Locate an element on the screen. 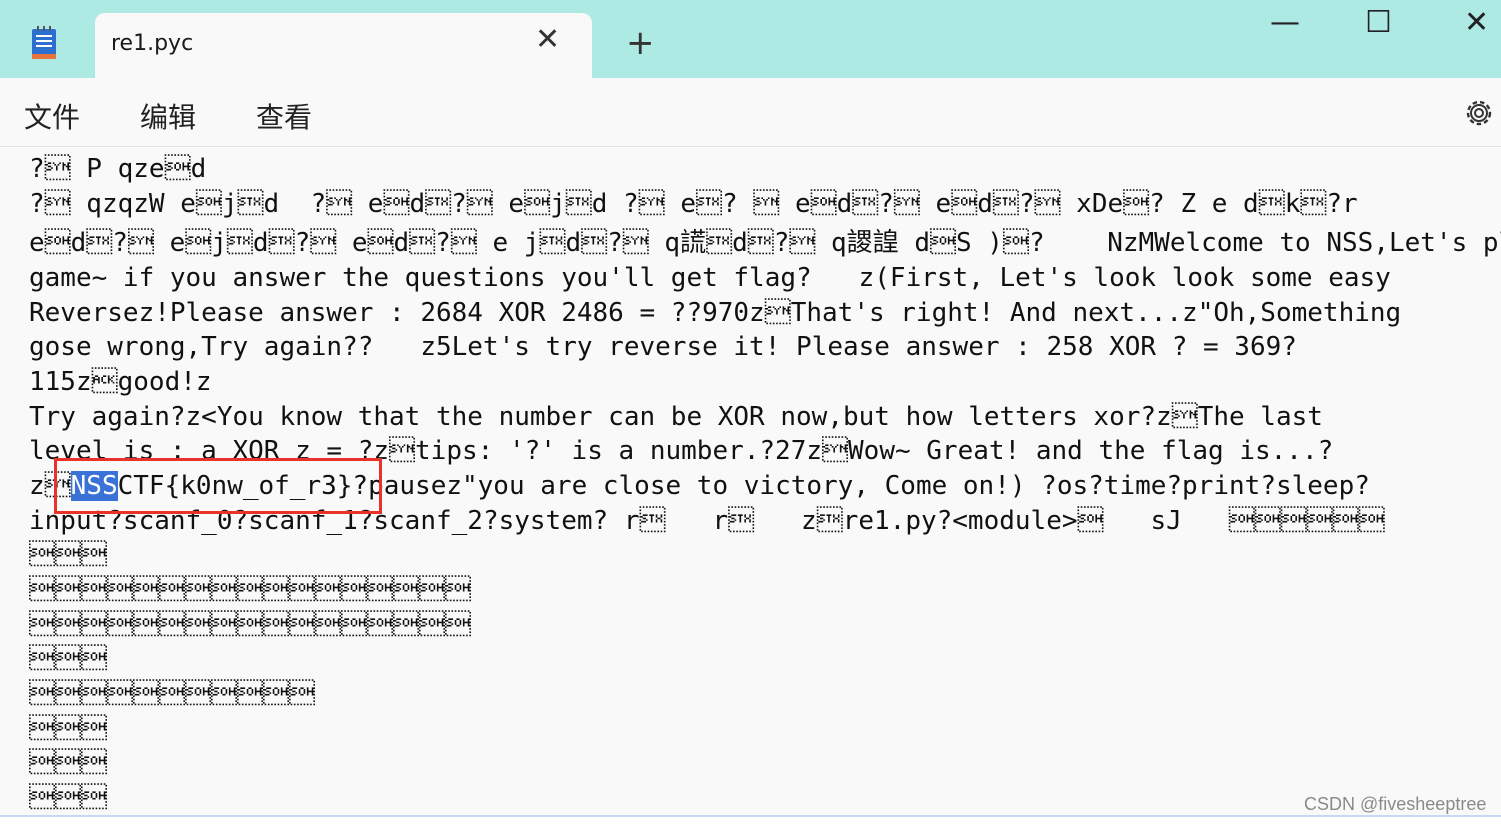  text-line: ? P qzed is located at coordinates (118, 169).